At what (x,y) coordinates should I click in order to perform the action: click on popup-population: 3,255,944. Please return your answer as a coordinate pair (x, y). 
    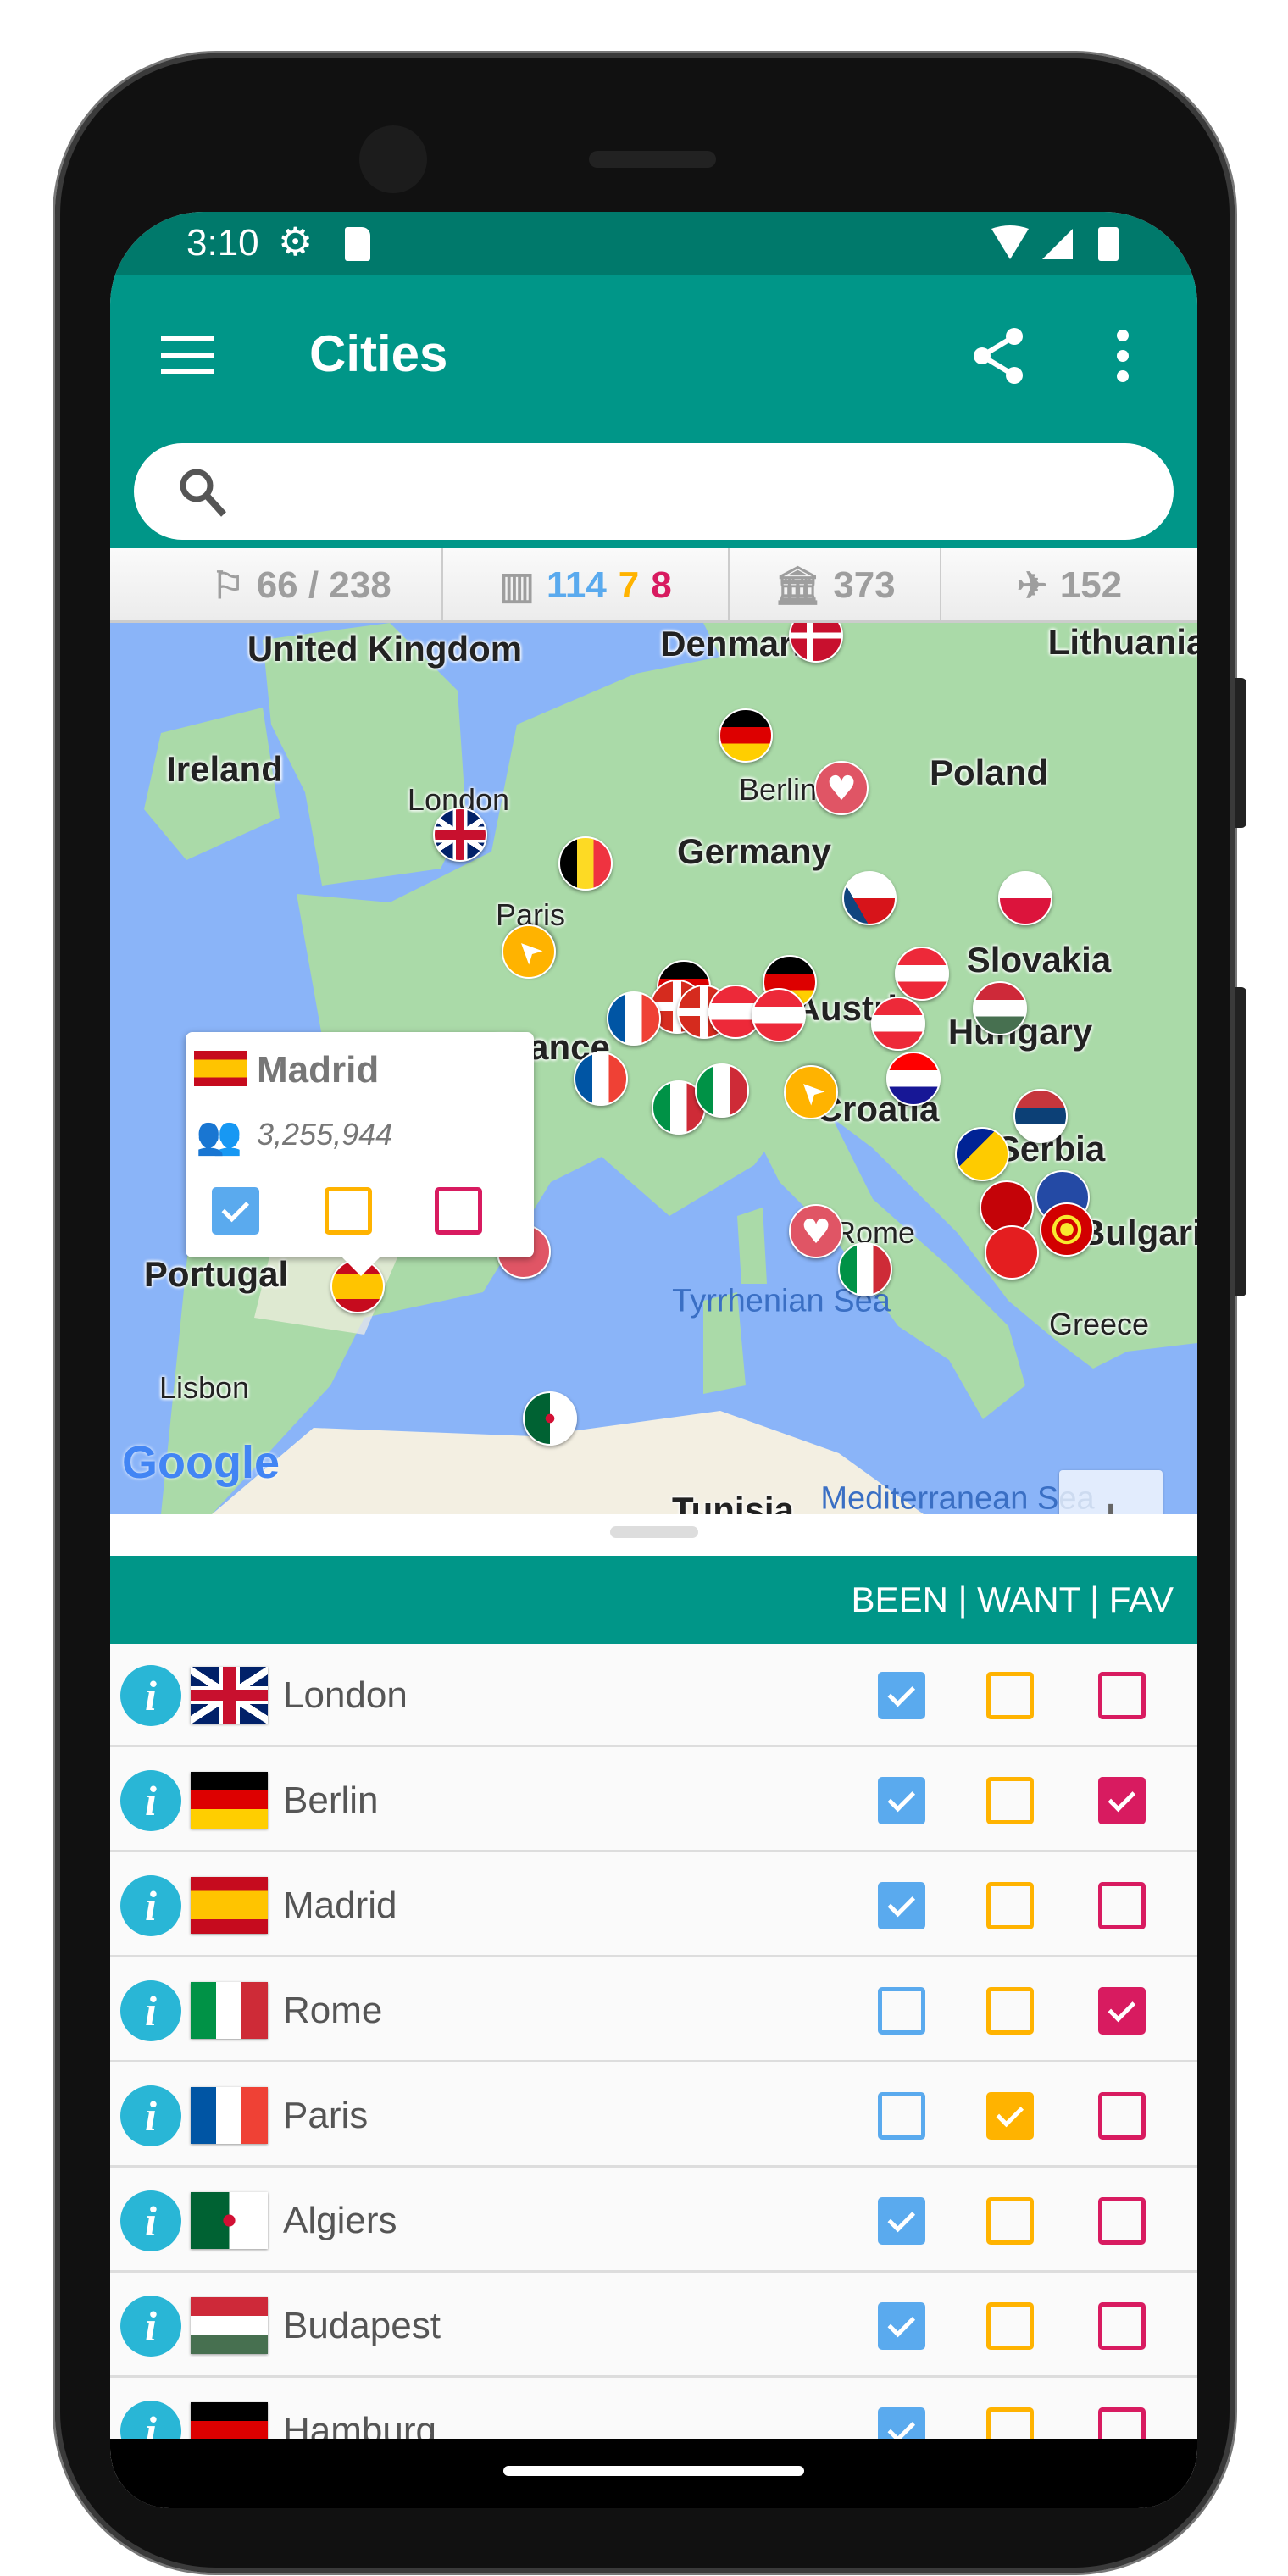
    Looking at the image, I should click on (325, 1134).